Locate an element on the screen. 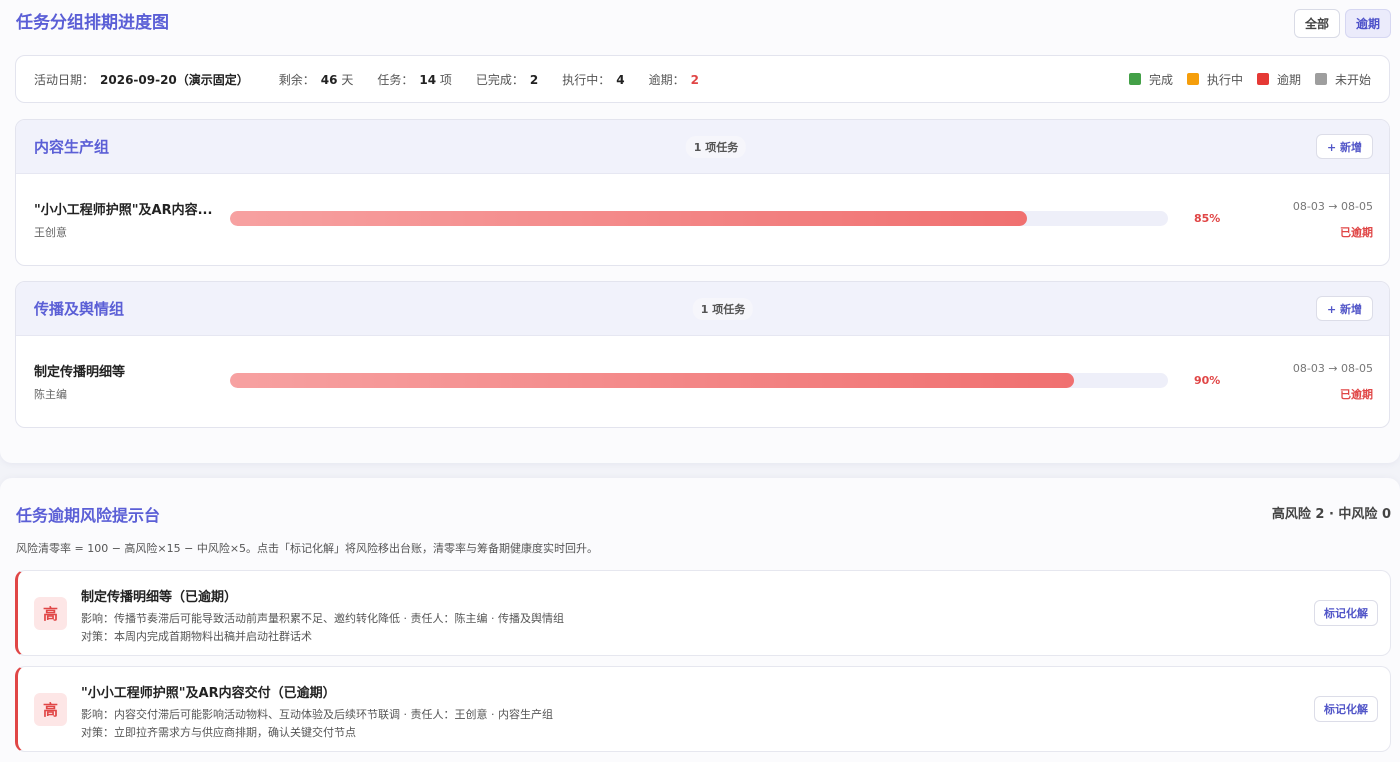 The image size is (1400, 762). filter-all-button: 全部 is located at coordinates (1316, 23).